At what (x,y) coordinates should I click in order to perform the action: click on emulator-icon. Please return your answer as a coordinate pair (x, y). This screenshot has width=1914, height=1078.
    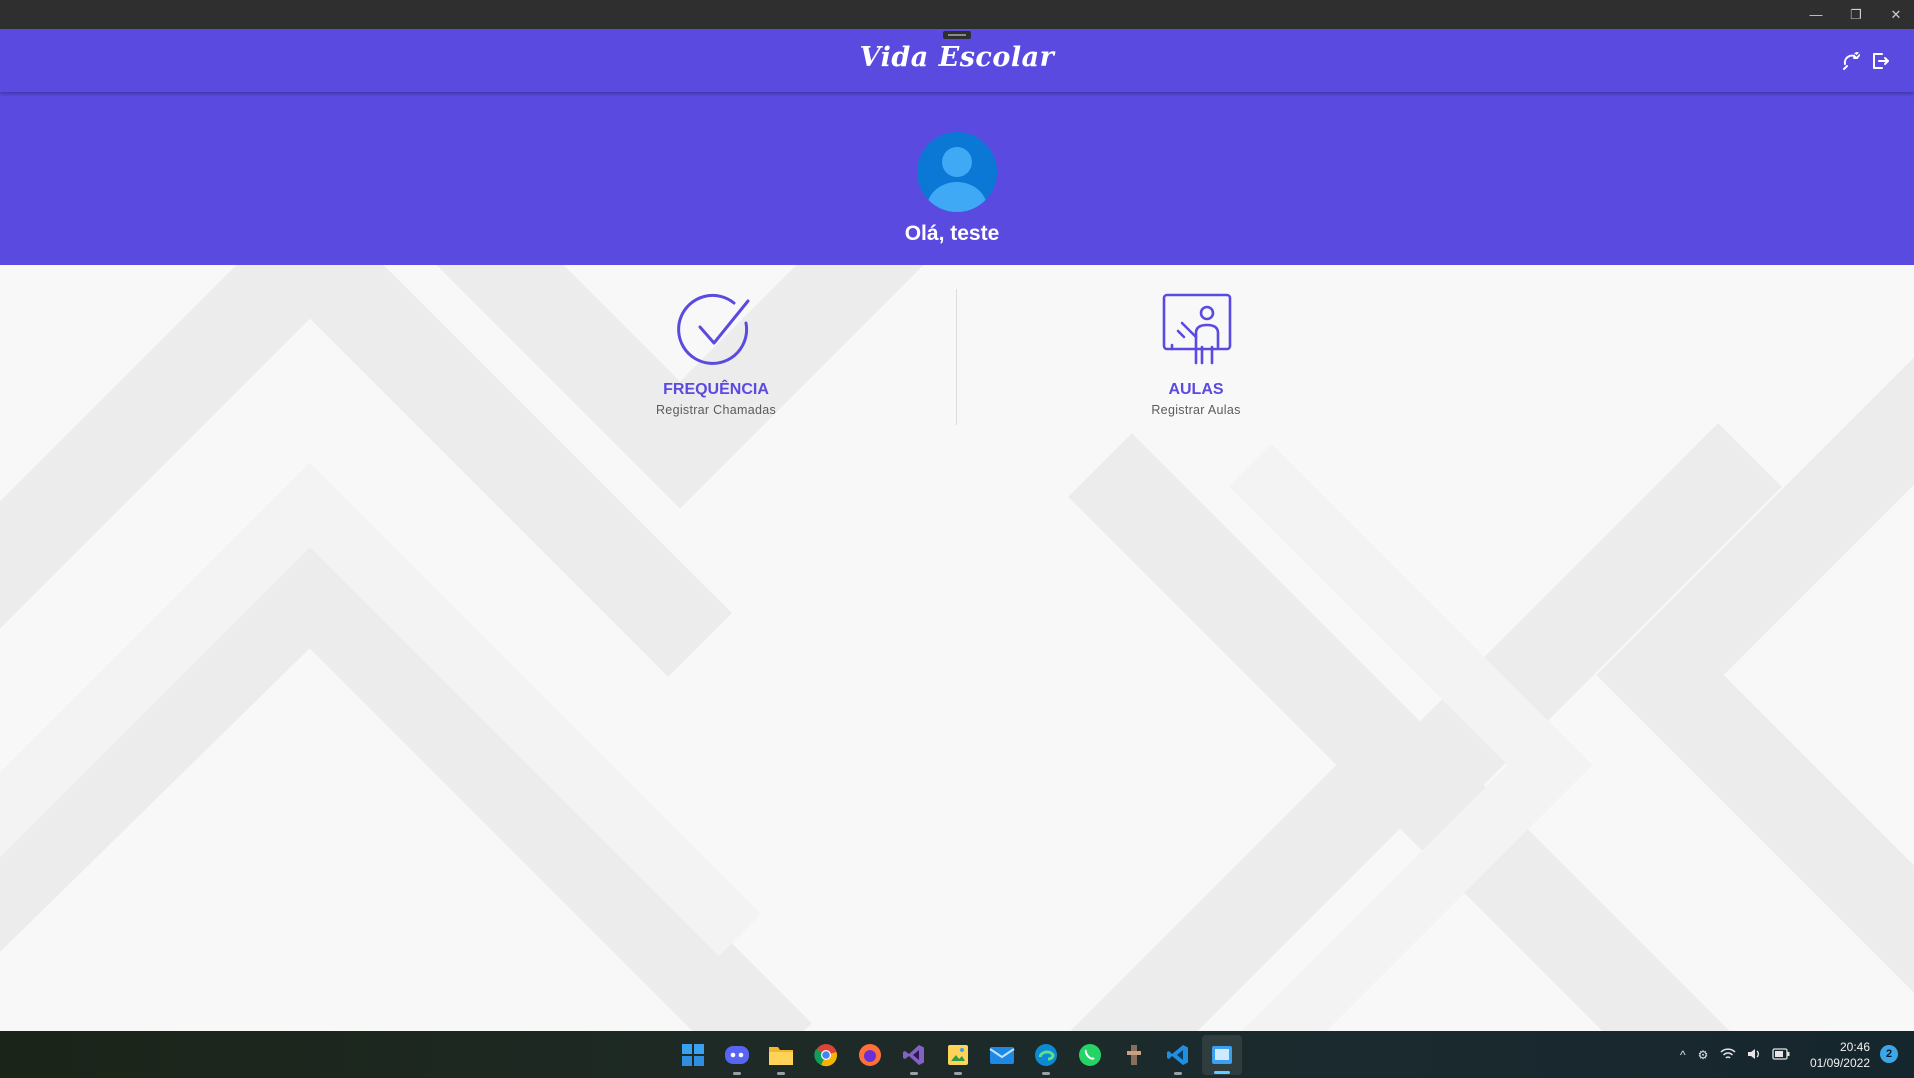
    Looking at the image, I should click on (1222, 1055).